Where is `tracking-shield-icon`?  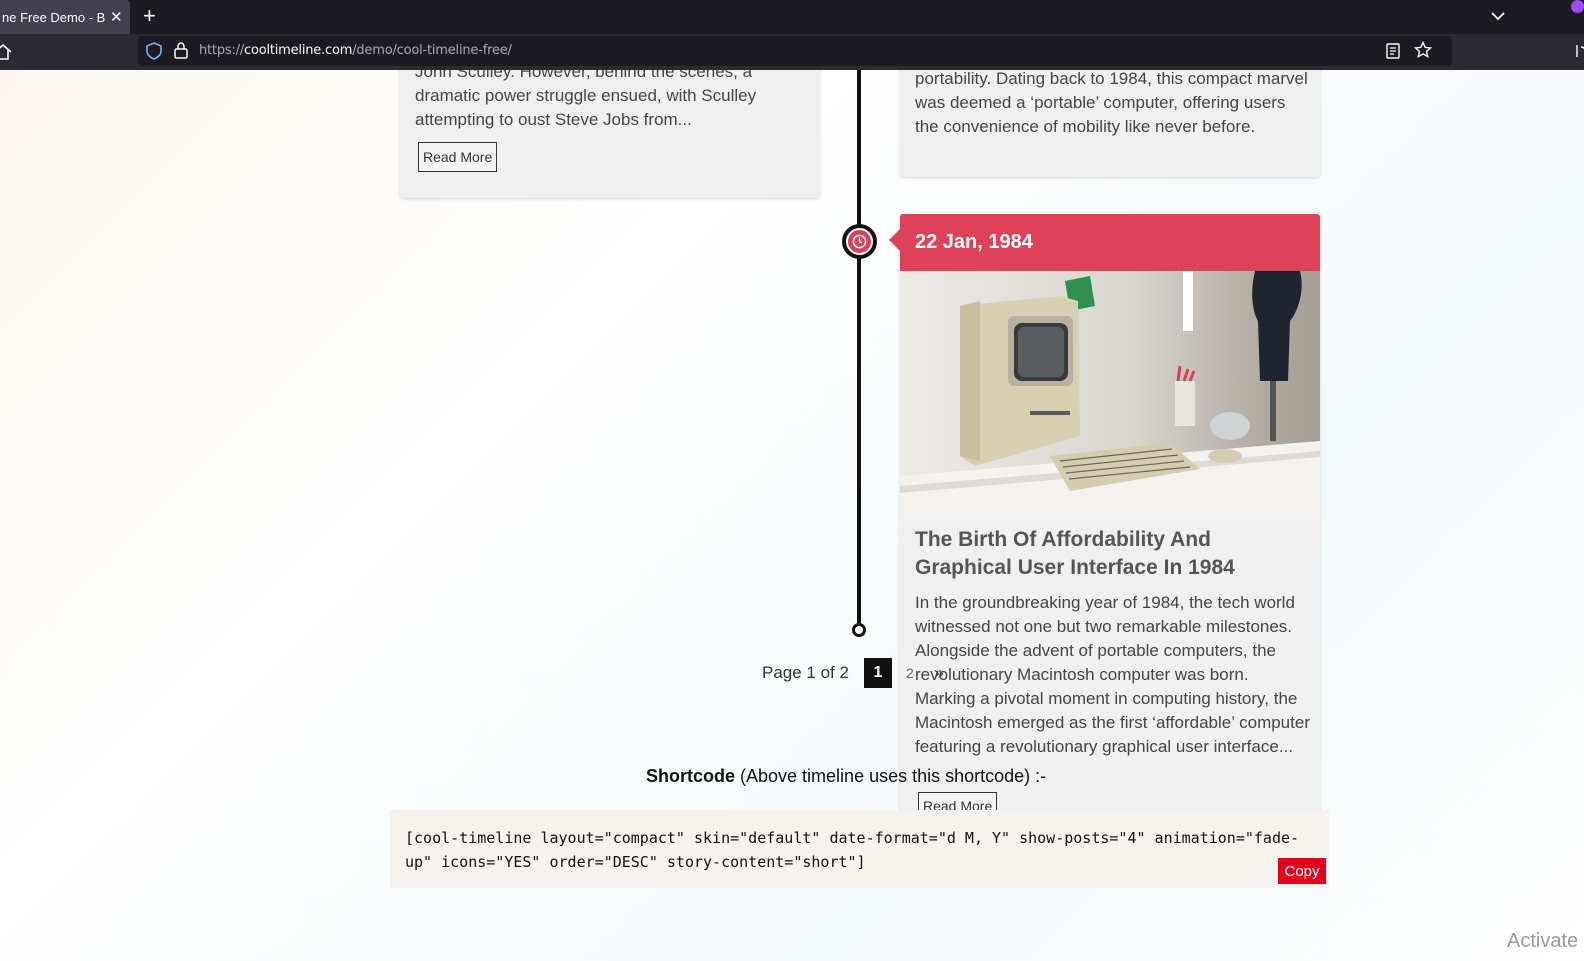
tracking-shield-icon is located at coordinates (154, 51).